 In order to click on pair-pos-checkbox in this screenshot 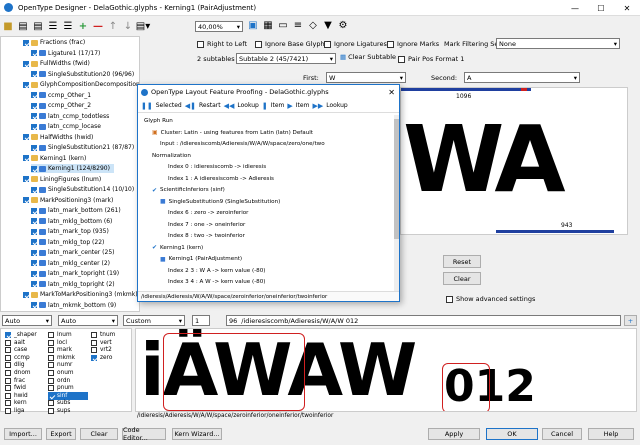, I will do `click(401, 59)`.